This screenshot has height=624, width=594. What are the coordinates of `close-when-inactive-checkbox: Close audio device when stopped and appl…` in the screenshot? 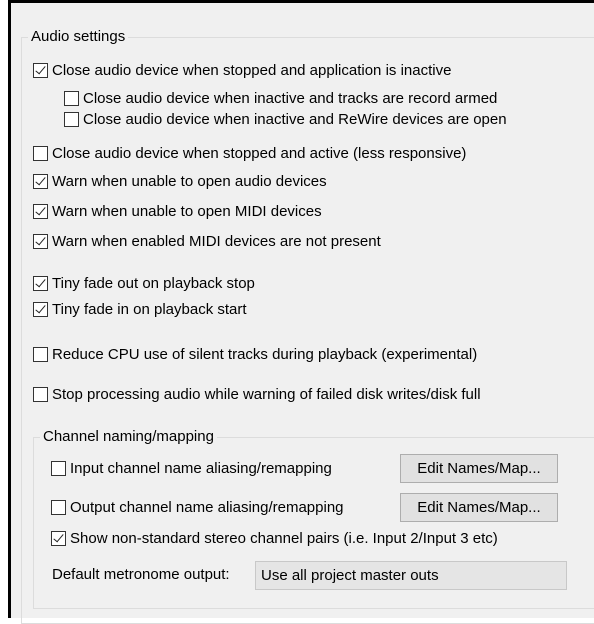 It's located at (242, 70).